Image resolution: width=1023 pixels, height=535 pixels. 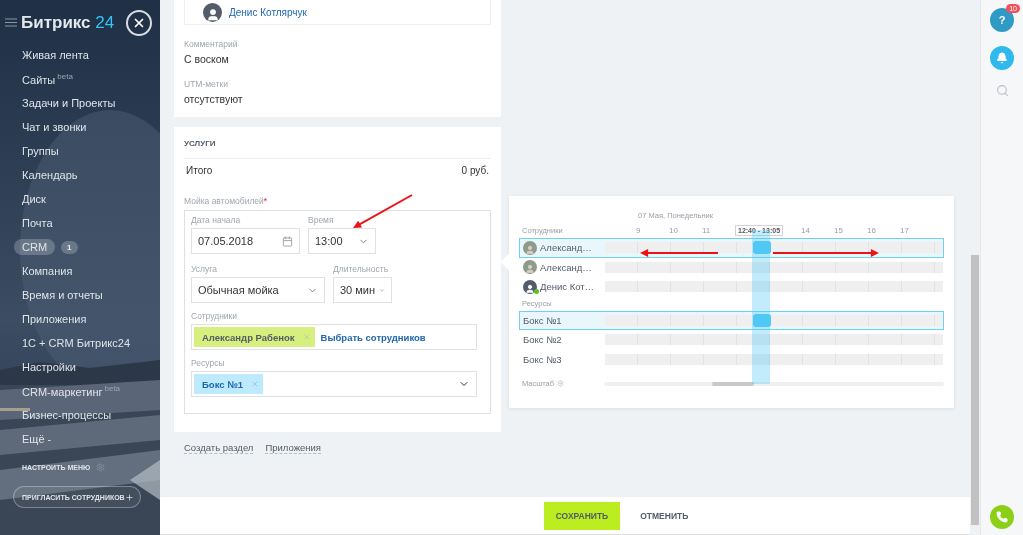 I want to click on menu-item: Календарь, so click(x=50, y=175).